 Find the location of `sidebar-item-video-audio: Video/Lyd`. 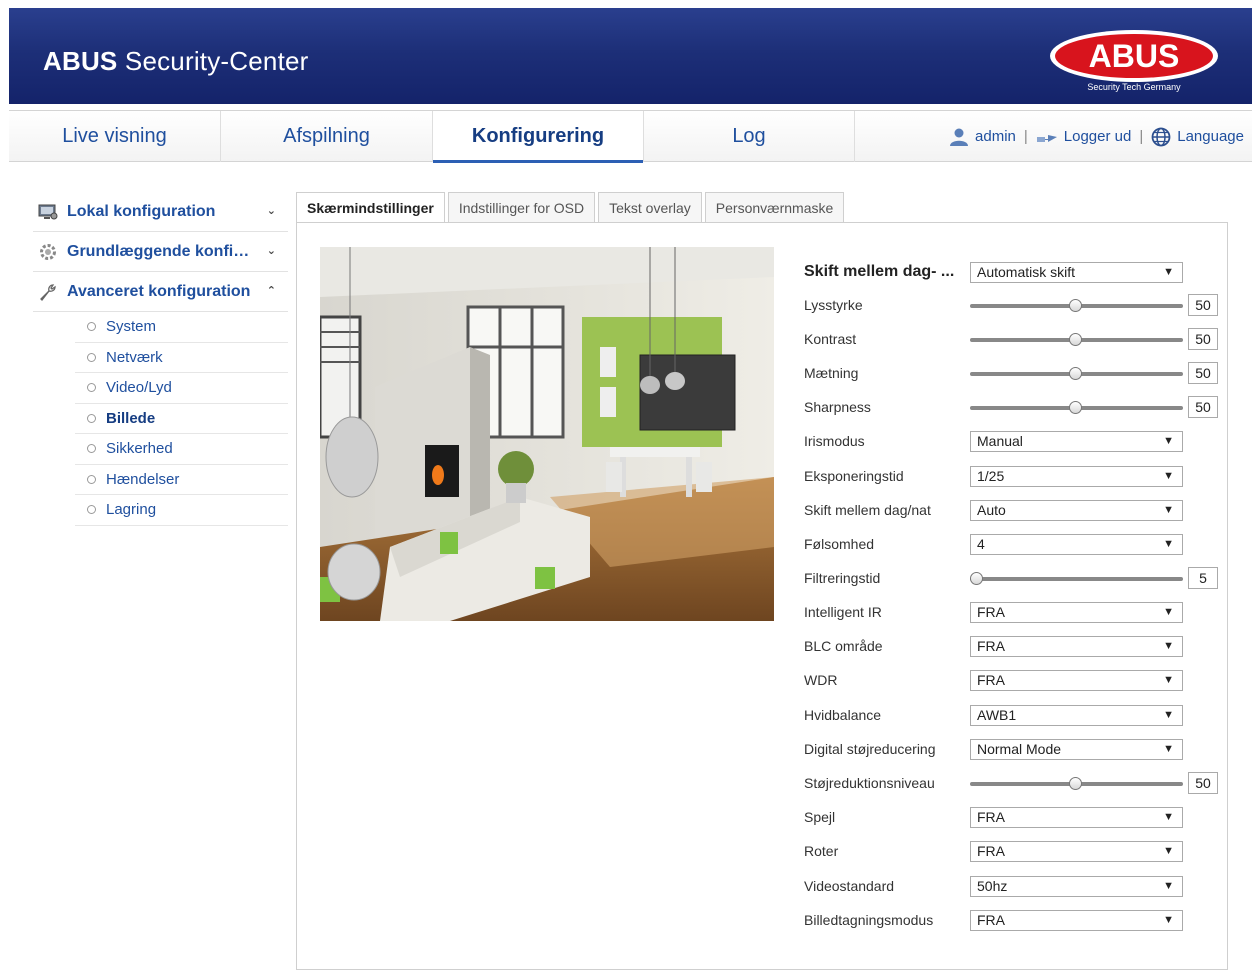

sidebar-item-video-audio: Video/Lyd is located at coordinates (181, 388).